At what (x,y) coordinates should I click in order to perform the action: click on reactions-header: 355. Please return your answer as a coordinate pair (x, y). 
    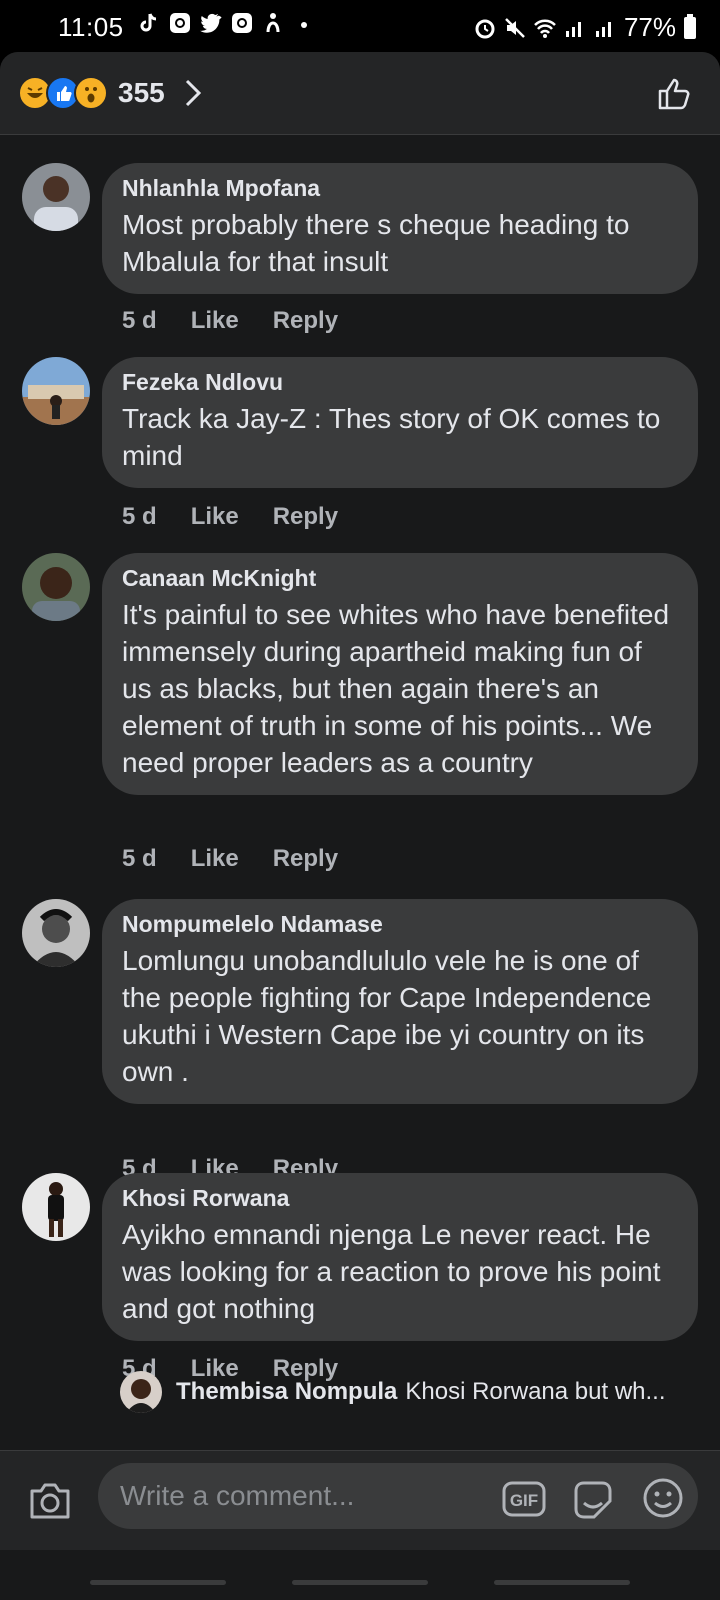
    Looking at the image, I should click on (360, 93).